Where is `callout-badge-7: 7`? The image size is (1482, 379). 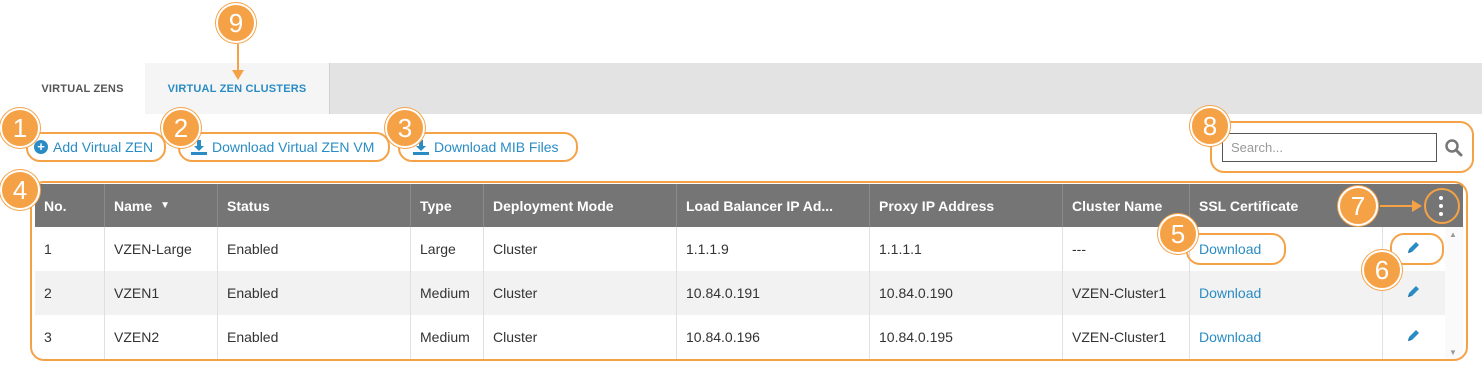
callout-badge-7: 7 is located at coordinates (1358, 206).